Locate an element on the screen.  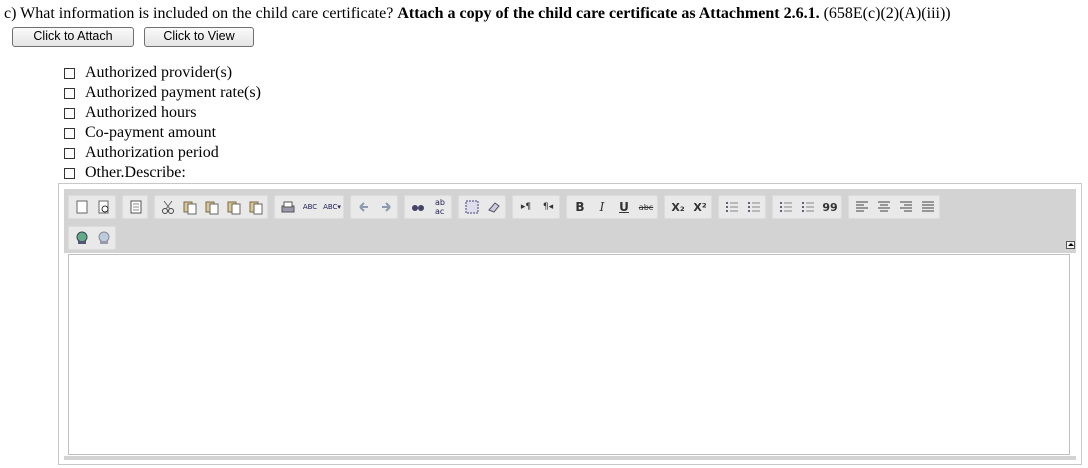
option-other-describe: Other.Describe: is located at coordinates (162, 173).